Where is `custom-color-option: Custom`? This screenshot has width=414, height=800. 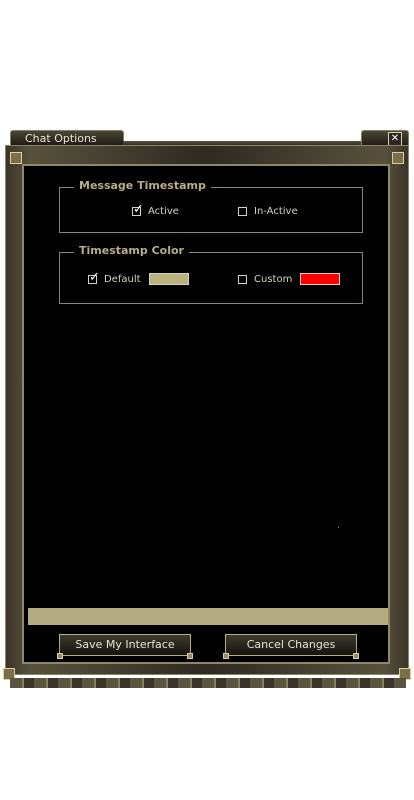
custom-color-option: Custom is located at coordinates (289, 279).